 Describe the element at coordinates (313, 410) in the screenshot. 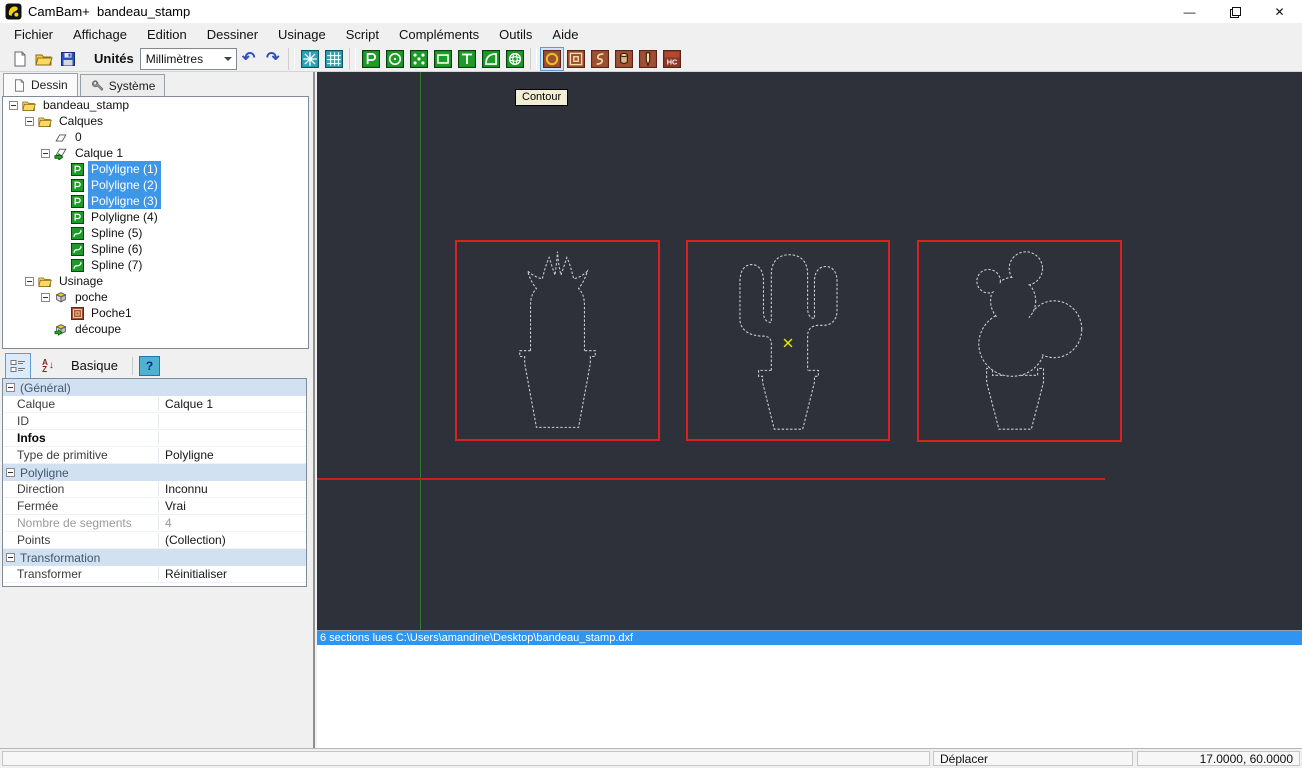

I see `panel-splitter` at that location.